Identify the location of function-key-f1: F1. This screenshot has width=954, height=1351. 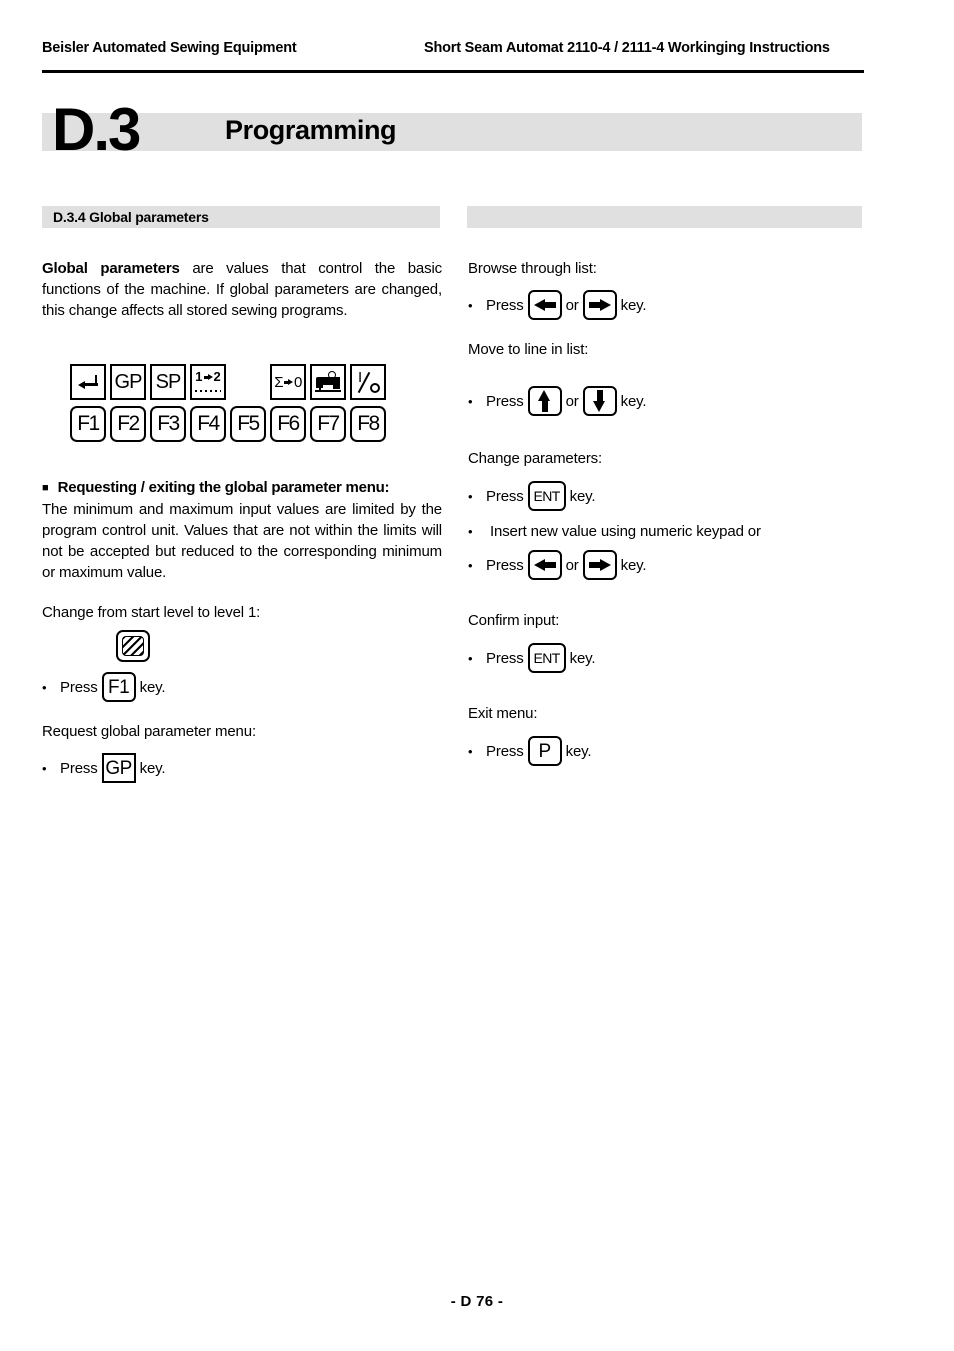
(88, 424).